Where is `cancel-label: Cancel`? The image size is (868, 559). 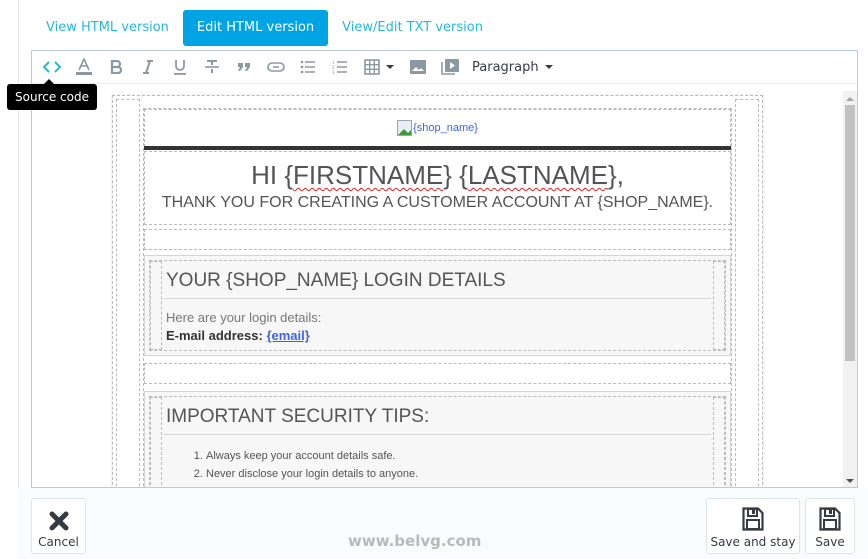 cancel-label: Cancel is located at coordinates (58, 542).